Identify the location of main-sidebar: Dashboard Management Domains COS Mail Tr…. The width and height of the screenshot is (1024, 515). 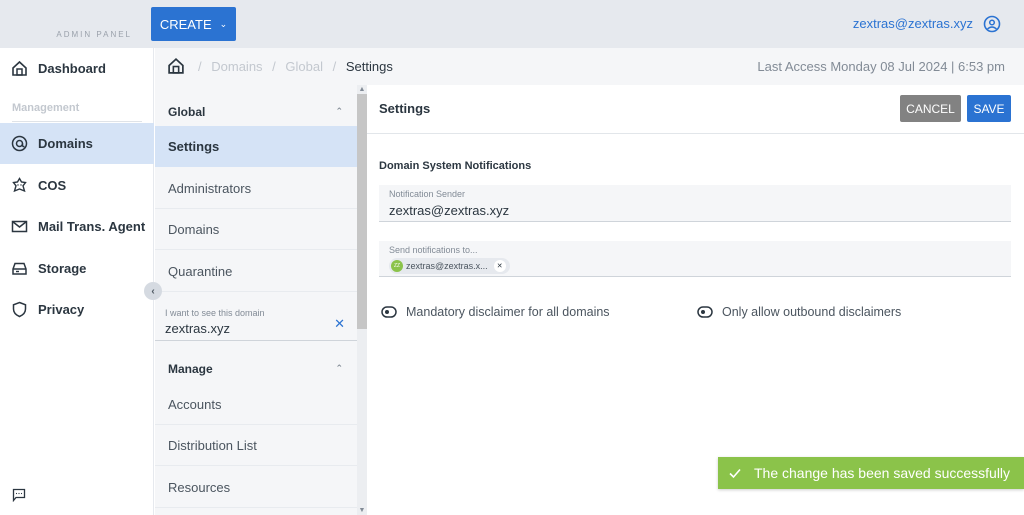
(77, 281).